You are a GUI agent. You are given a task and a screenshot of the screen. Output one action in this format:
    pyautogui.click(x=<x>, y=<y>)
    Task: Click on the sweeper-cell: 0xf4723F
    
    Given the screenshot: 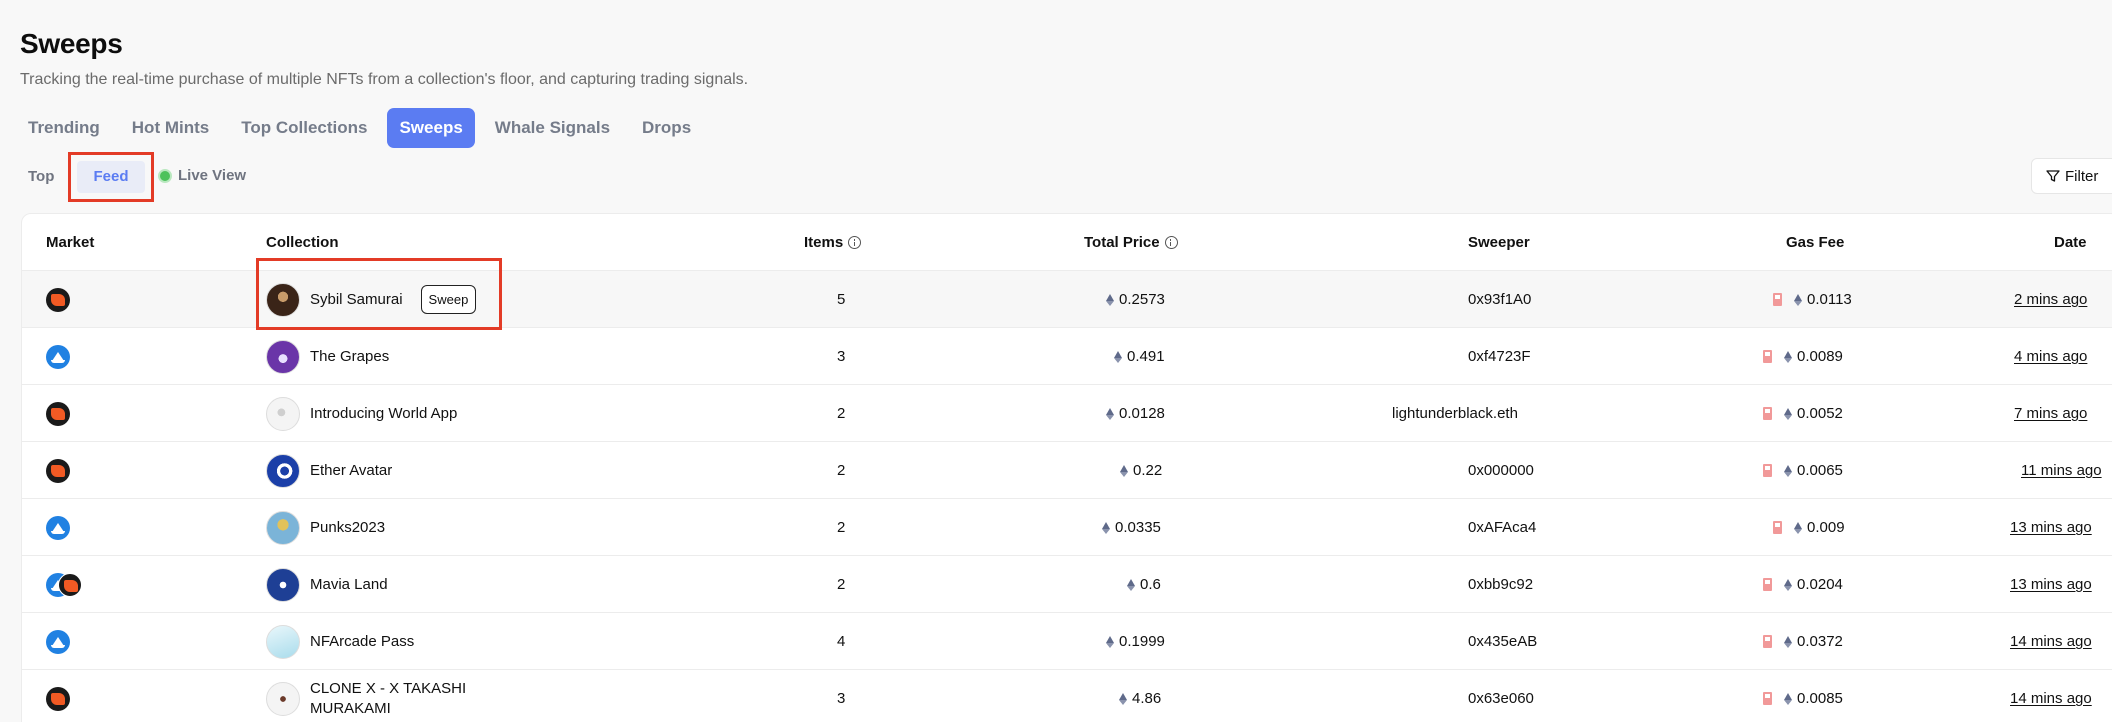 What is the action you would take?
    pyautogui.click(x=1499, y=356)
    